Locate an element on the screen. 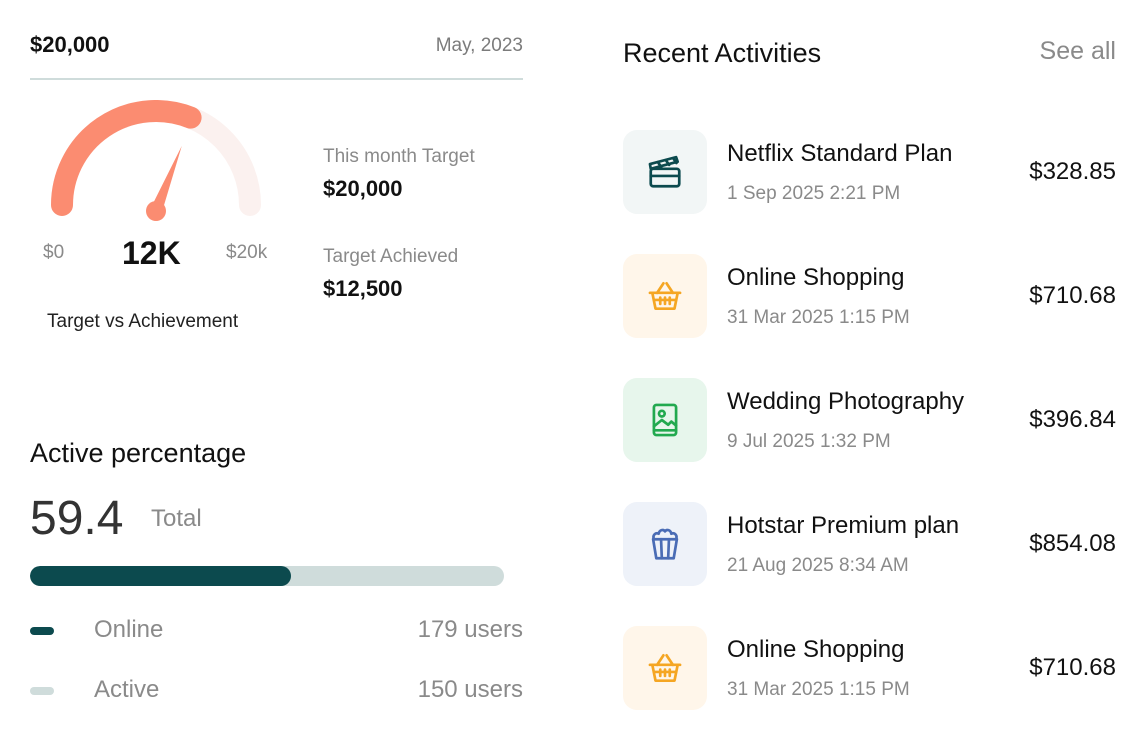  active-progress-fill is located at coordinates (160, 576).